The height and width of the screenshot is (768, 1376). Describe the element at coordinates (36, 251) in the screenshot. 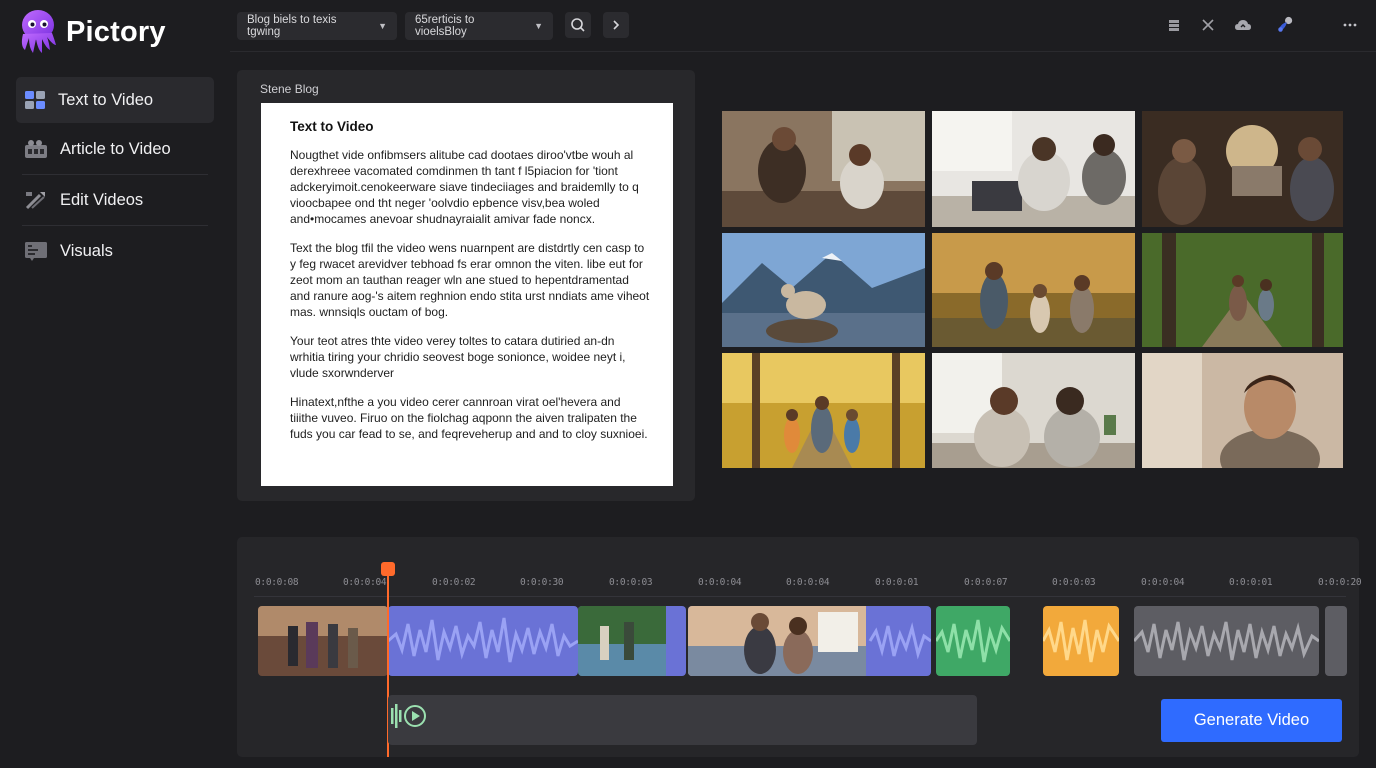

I see `visuals-icon` at that location.